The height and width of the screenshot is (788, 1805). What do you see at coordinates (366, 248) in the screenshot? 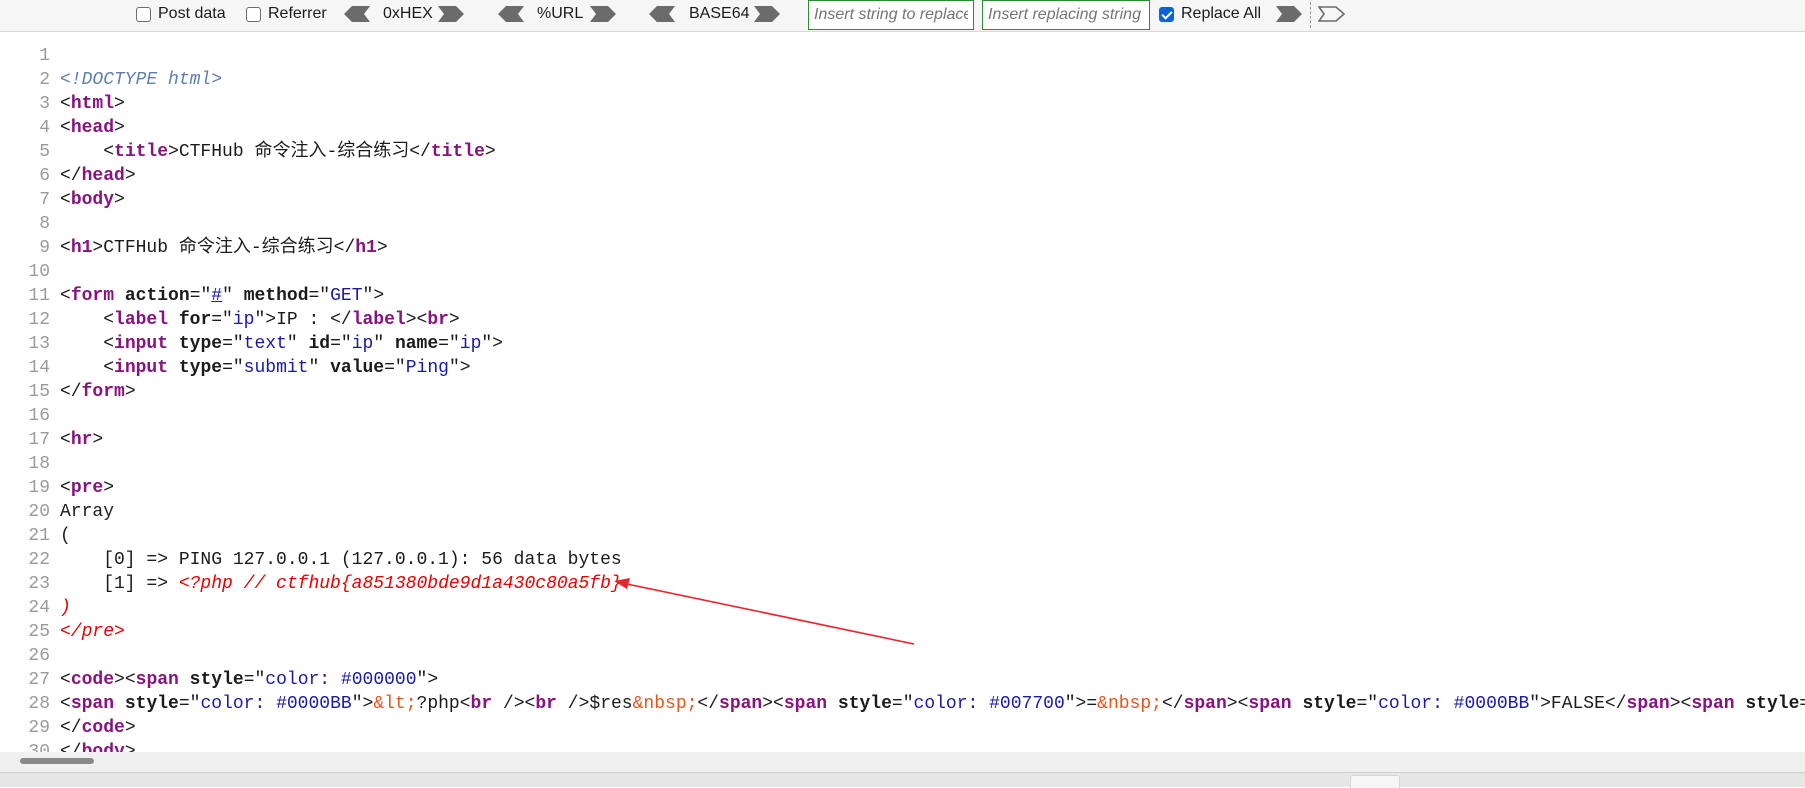
I see `code-token: h1` at bounding box center [366, 248].